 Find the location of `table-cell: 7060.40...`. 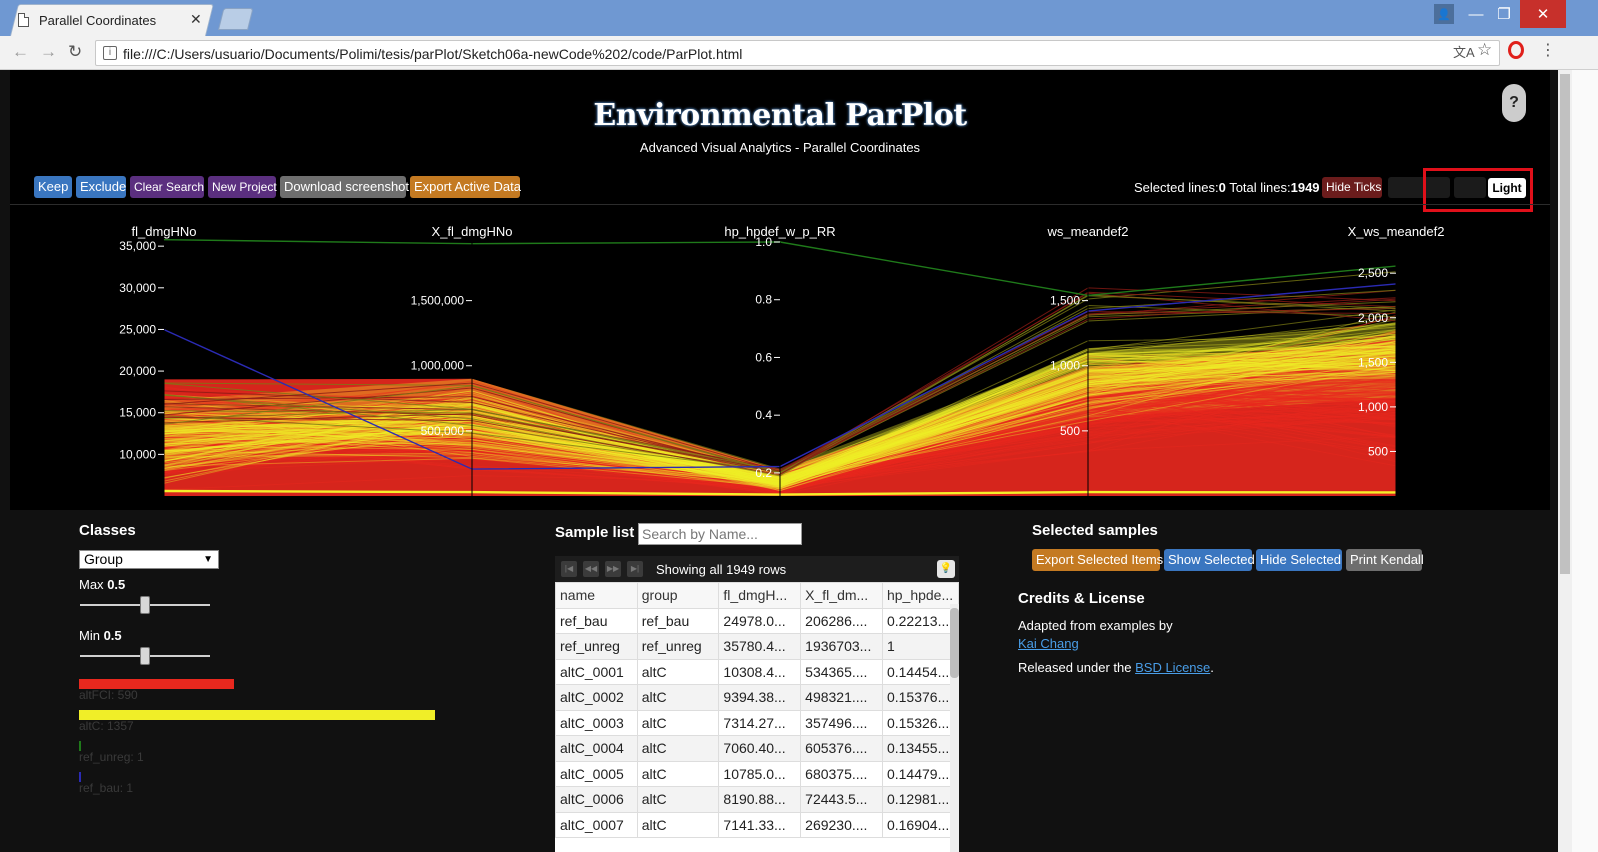

table-cell: 7060.40... is located at coordinates (760, 748).